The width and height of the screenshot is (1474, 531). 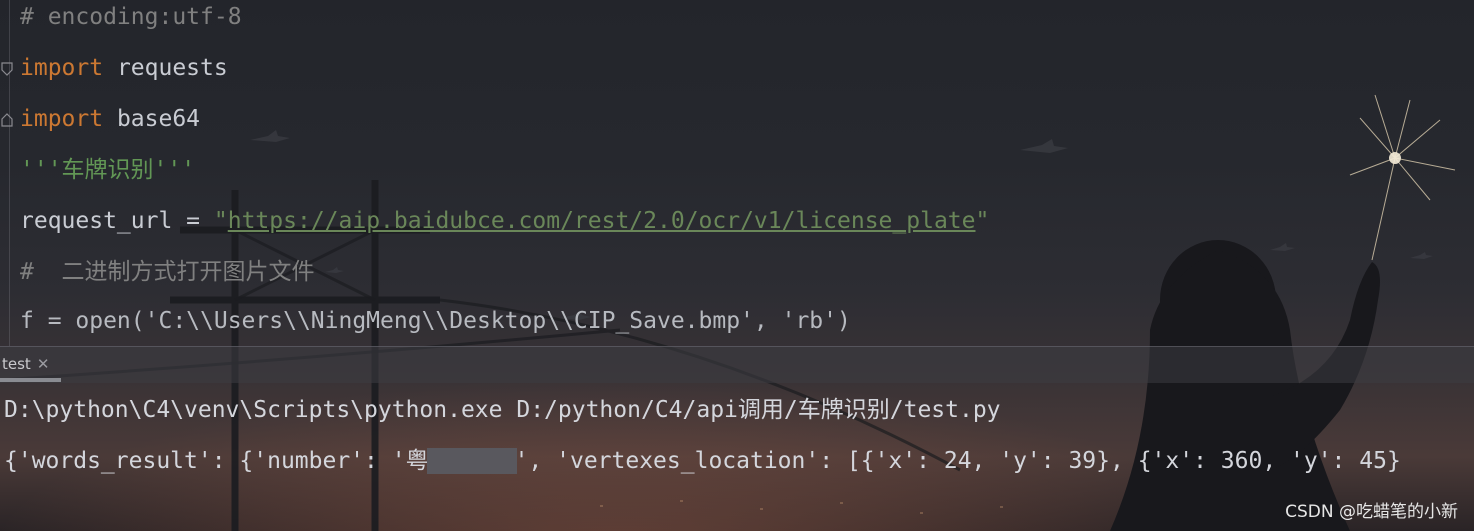 What do you see at coordinates (982, 221) in the screenshot?
I see `string-quote-close: "` at bounding box center [982, 221].